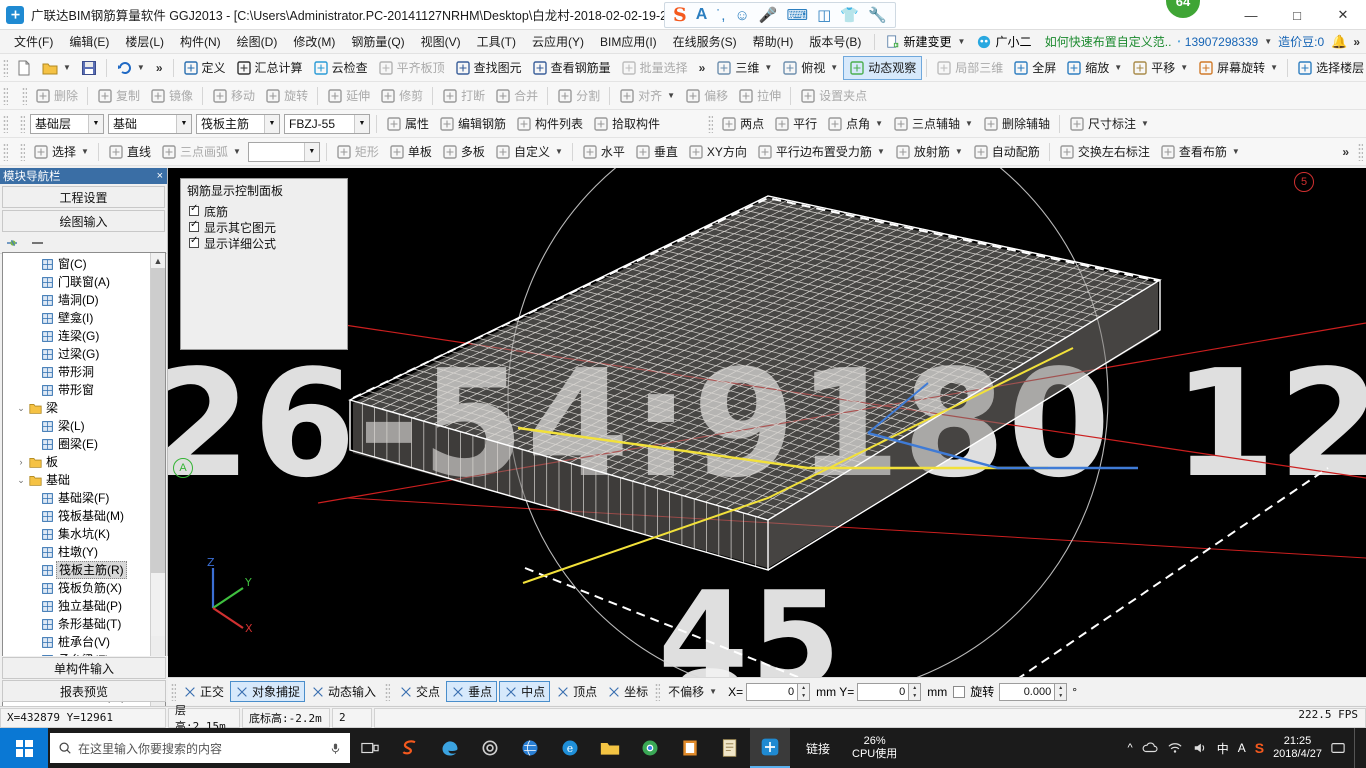  Describe the element at coordinates (160, 176) in the screenshot. I see `panel-close-icon: ×` at that location.